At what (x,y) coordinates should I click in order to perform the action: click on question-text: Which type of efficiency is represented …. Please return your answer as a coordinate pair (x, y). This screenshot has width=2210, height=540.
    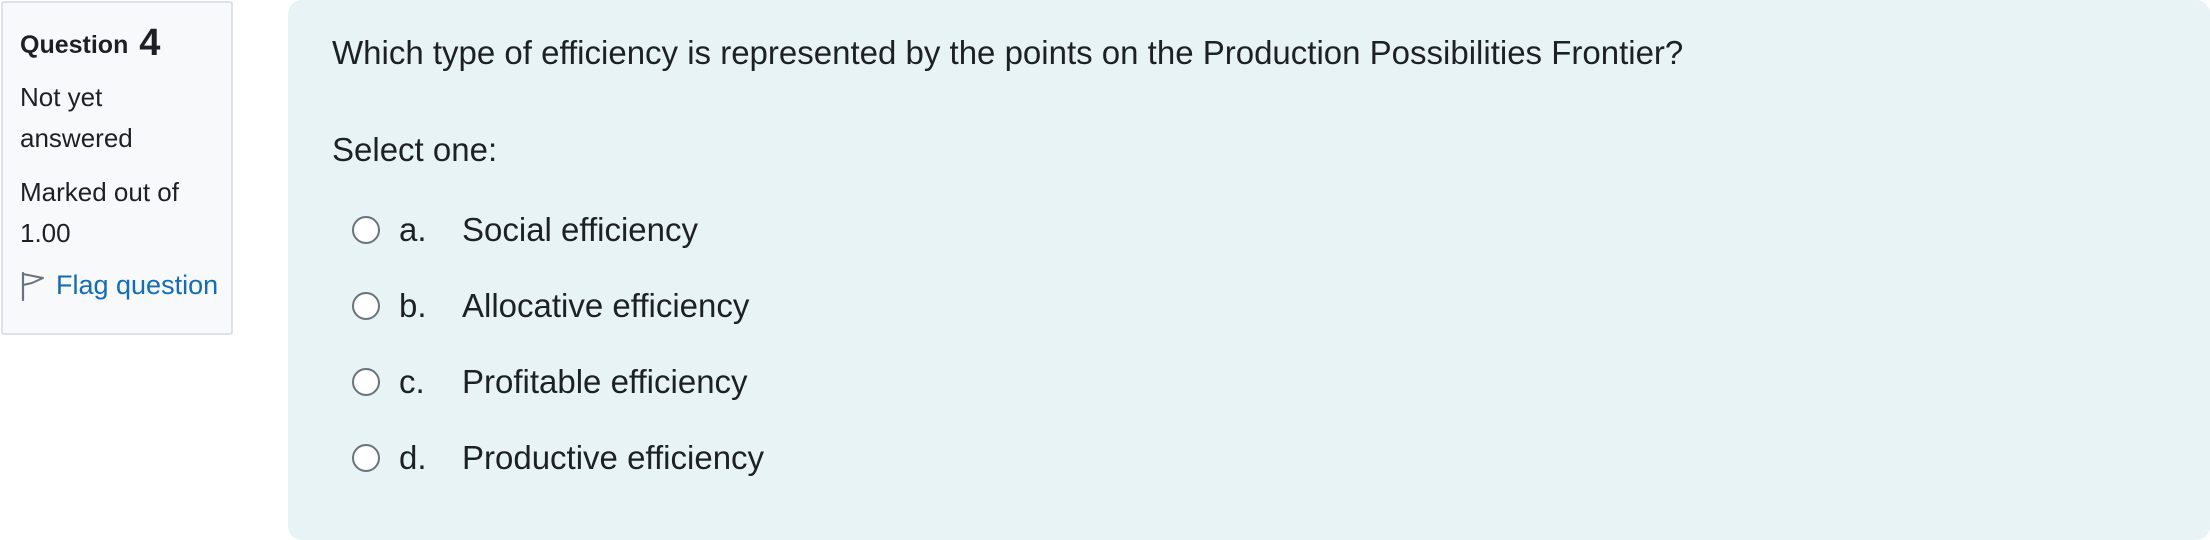
    Looking at the image, I should click on (1008, 52).